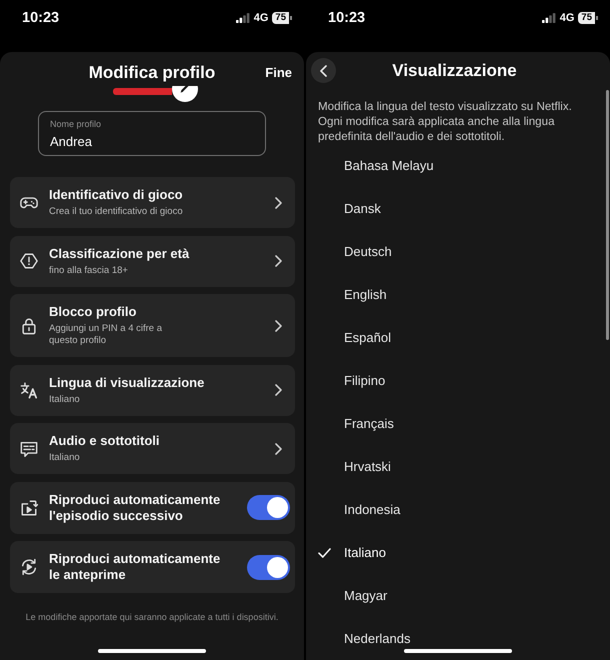 Image resolution: width=610 pixels, height=660 pixels. I want to click on sync-play-icon, so click(29, 567).